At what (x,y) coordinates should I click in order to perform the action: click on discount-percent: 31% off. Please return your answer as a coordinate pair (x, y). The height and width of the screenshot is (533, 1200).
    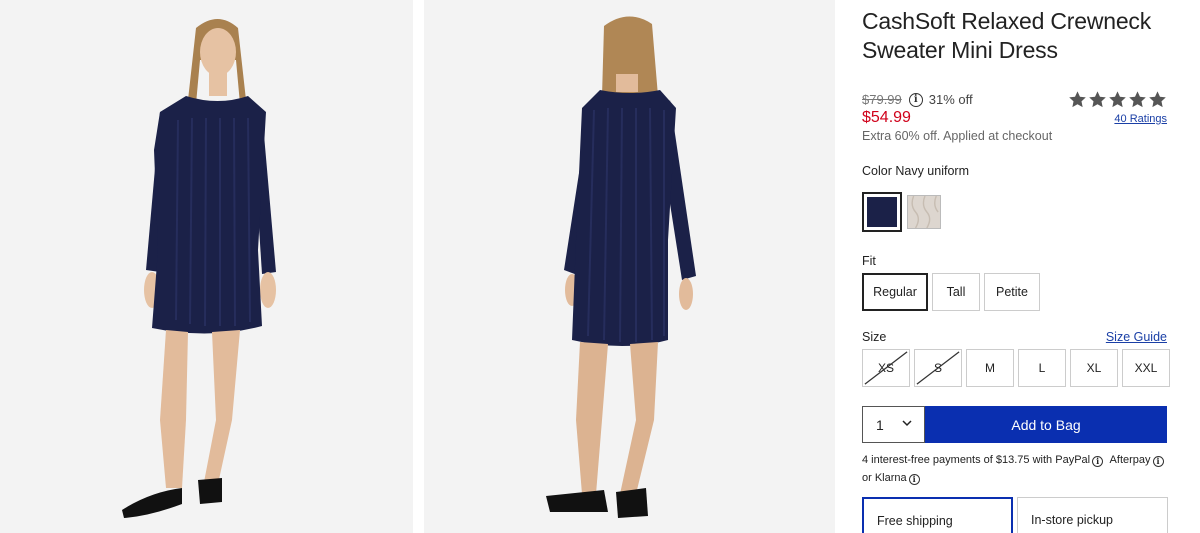
    Looking at the image, I should click on (950, 99).